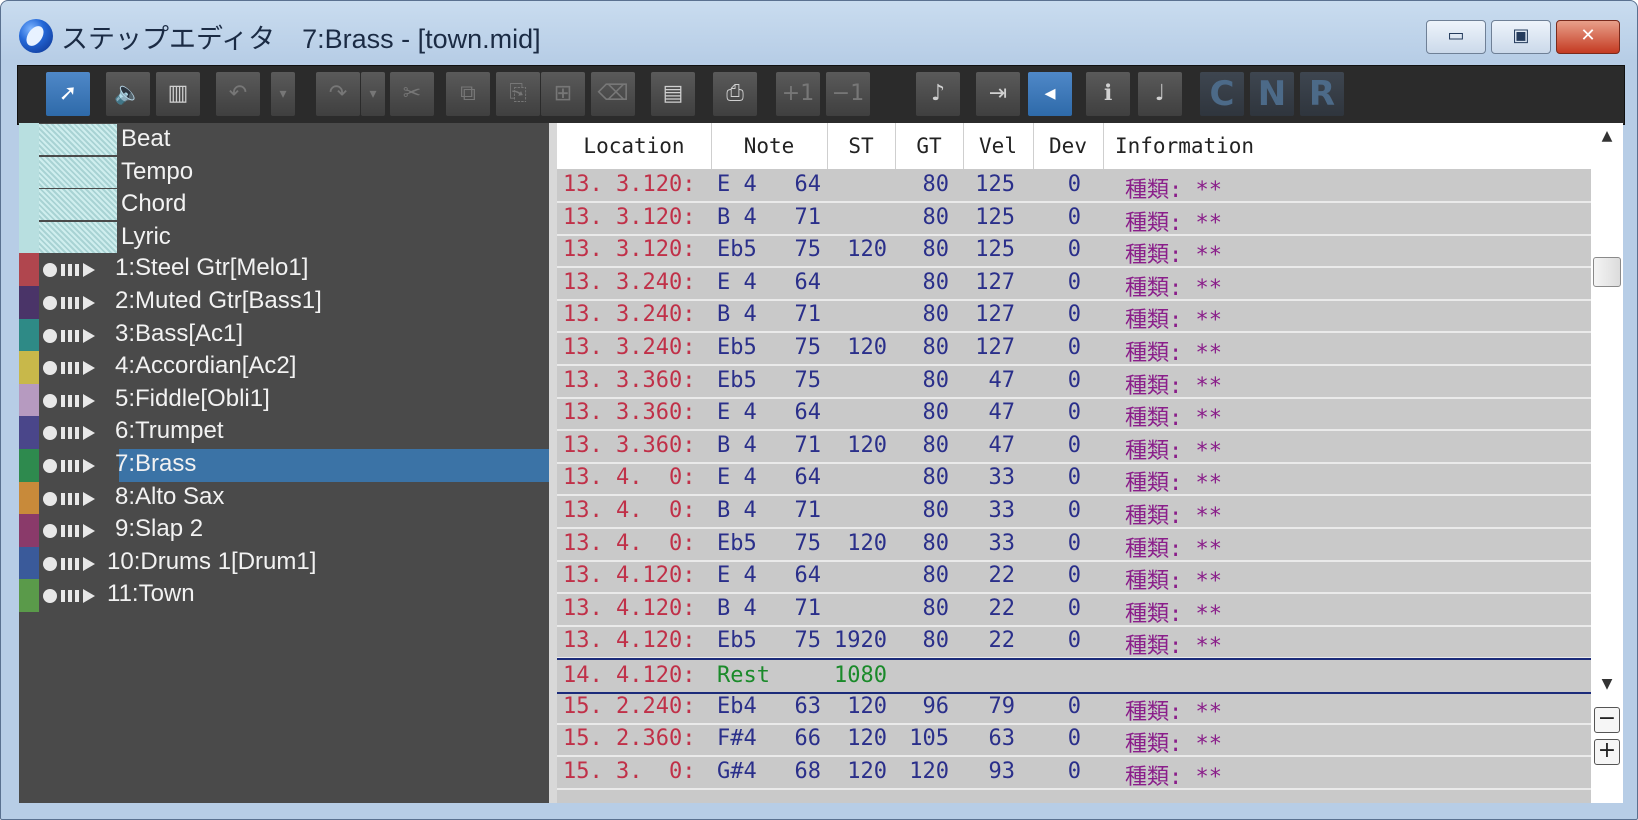 The height and width of the screenshot is (820, 1638). I want to click on column-header-gt: GT, so click(929, 146).